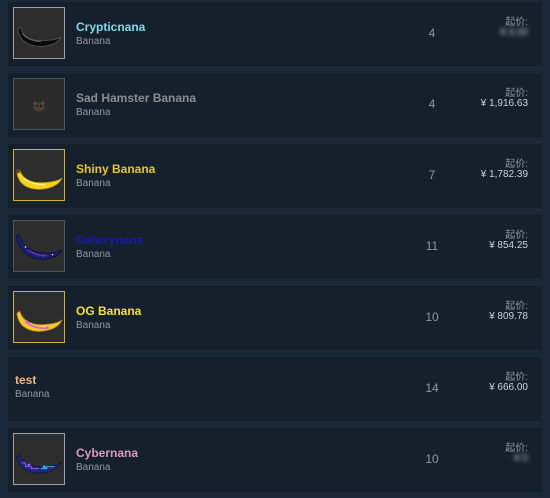  Describe the element at coordinates (108, 311) in the screenshot. I see `listing-name: OG Banana` at that location.